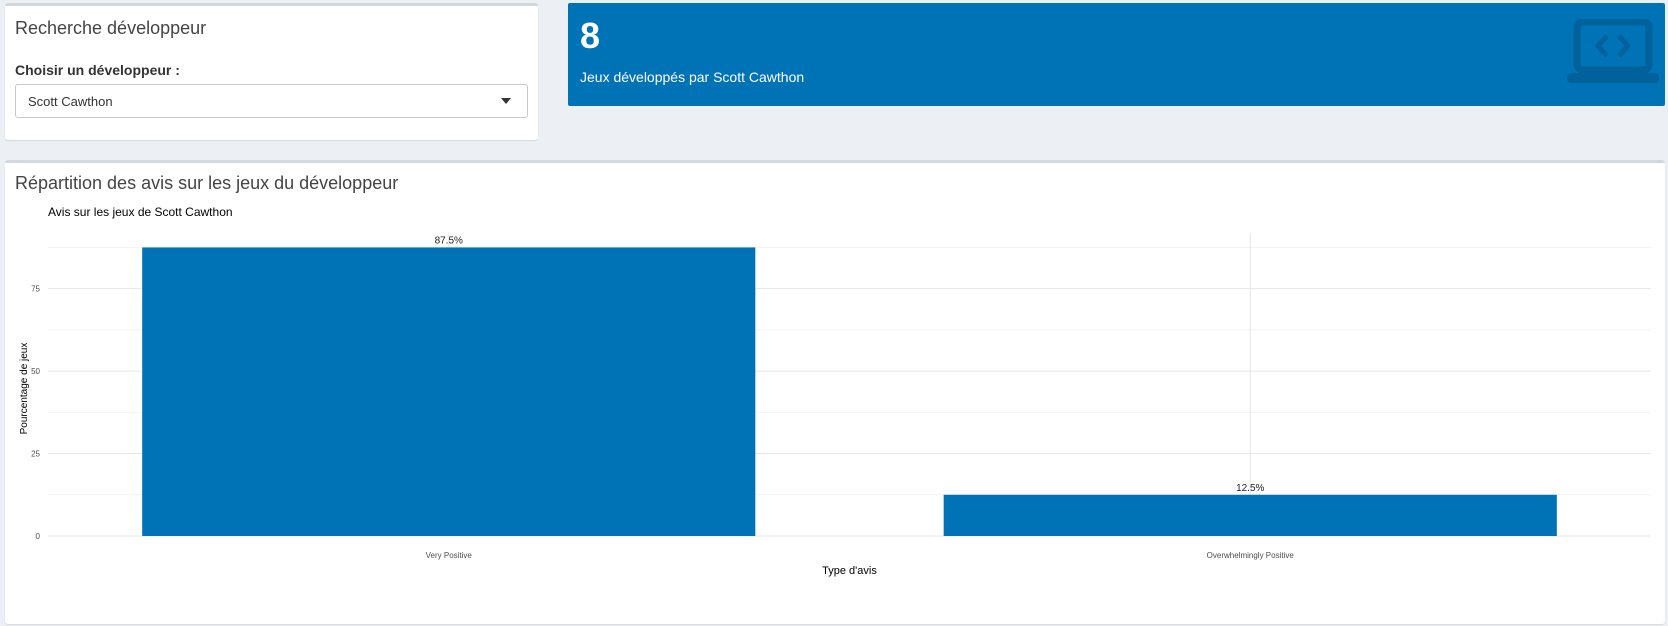 Image resolution: width=1668 pixels, height=626 pixels. I want to click on chart-title: Avis sur les jeux de Scott Cawthon, so click(140, 212).